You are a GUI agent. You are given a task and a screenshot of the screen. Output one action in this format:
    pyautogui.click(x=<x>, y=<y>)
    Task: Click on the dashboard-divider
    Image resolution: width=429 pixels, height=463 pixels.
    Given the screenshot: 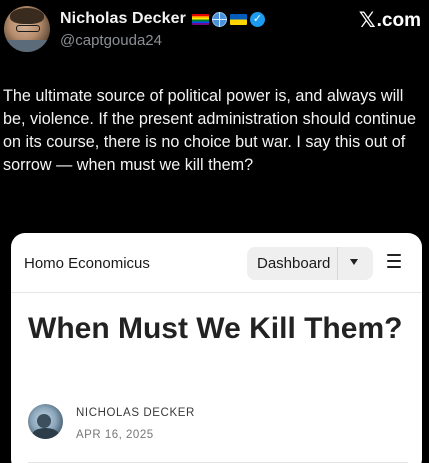 What is the action you would take?
    pyautogui.click(x=337, y=263)
    